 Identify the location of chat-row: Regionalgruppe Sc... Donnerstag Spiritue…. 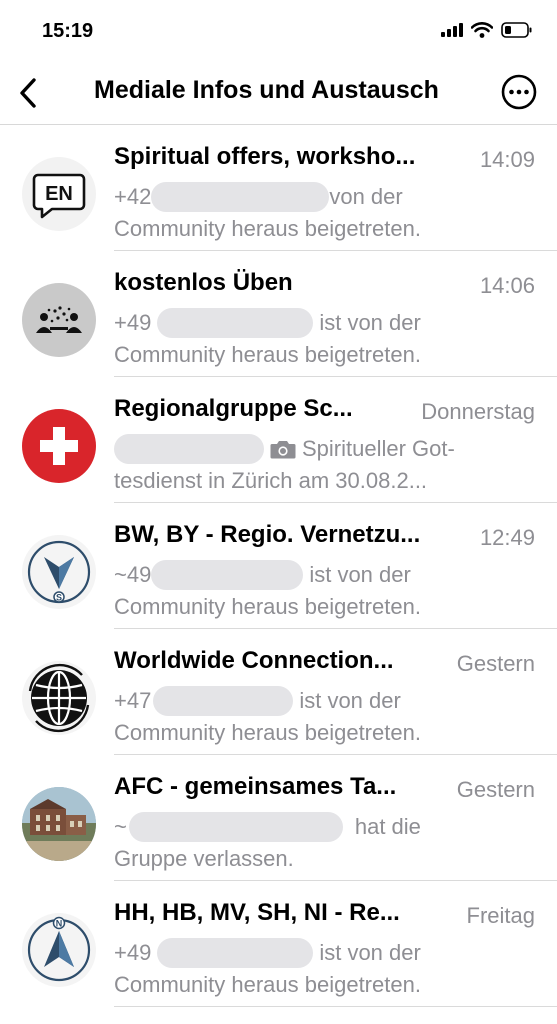
(278, 440).